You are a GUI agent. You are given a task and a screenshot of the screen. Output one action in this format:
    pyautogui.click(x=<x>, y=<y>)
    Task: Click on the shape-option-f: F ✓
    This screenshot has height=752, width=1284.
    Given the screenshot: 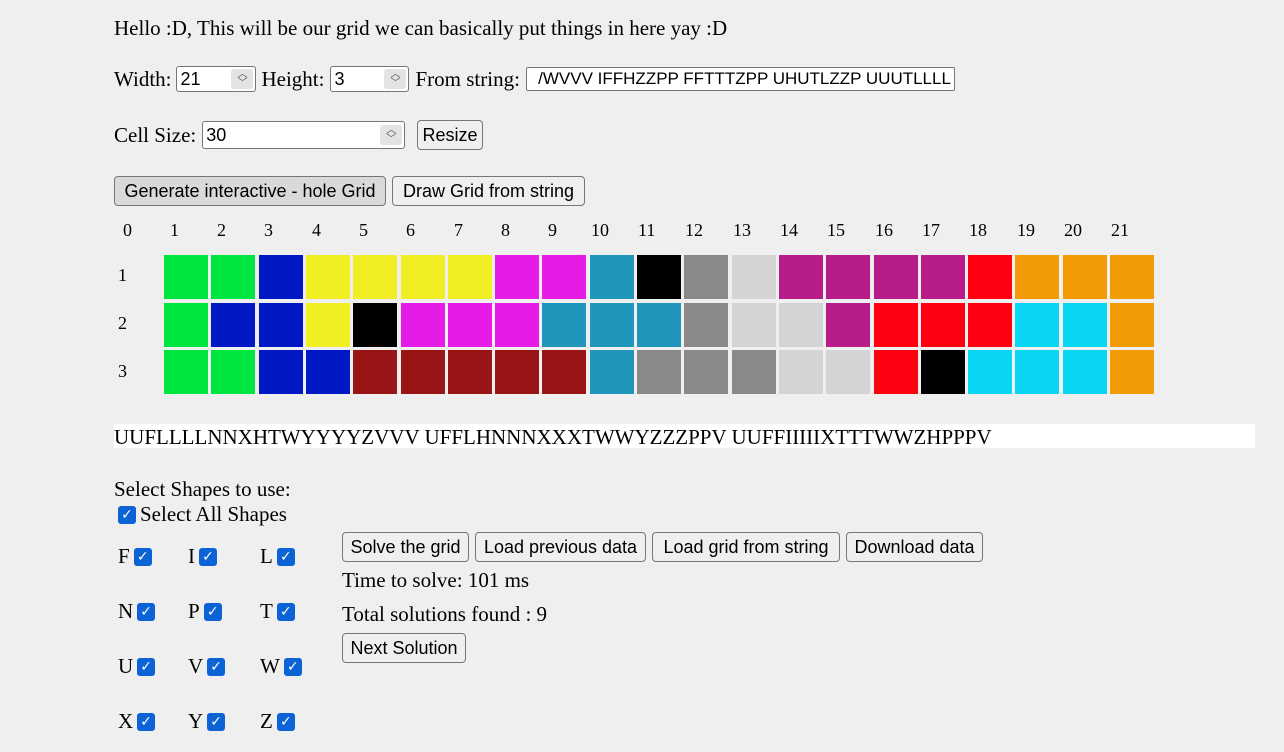 What is the action you would take?
    pyautogui.click(x=135, y=556)
    